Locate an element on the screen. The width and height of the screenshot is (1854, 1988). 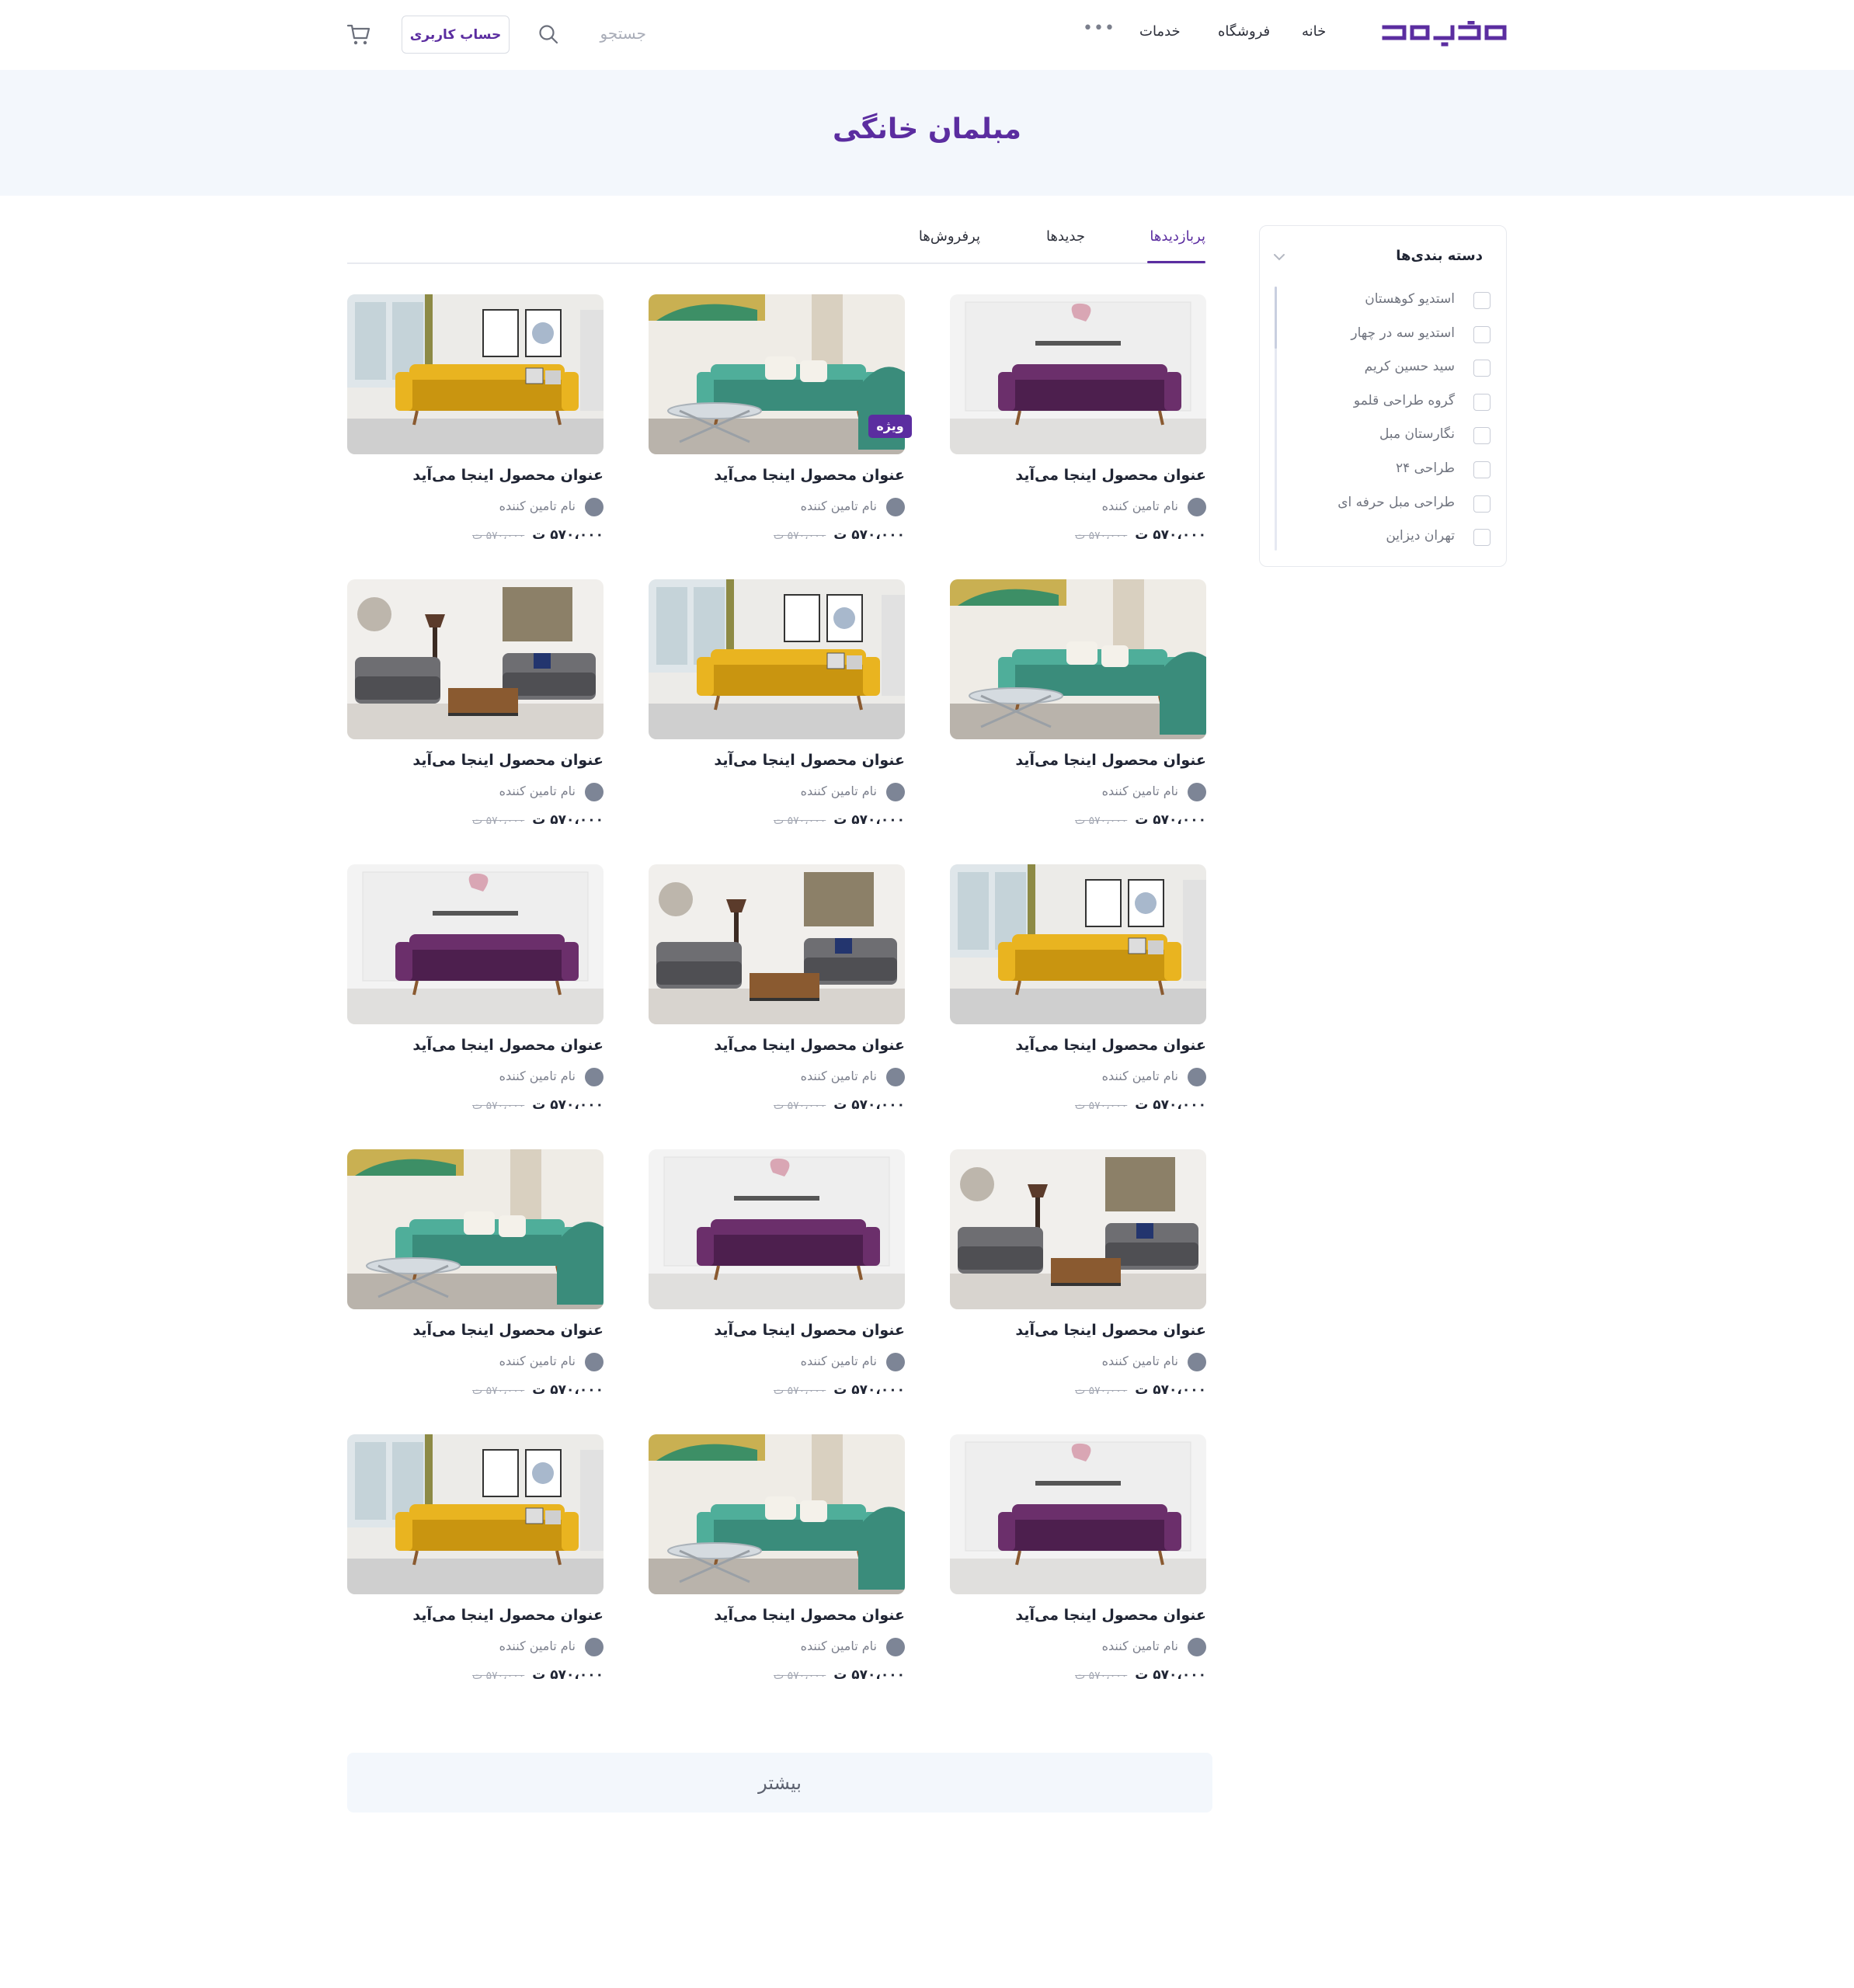
category-item: نگارستان مبل is located at coordinates (1386, 435).